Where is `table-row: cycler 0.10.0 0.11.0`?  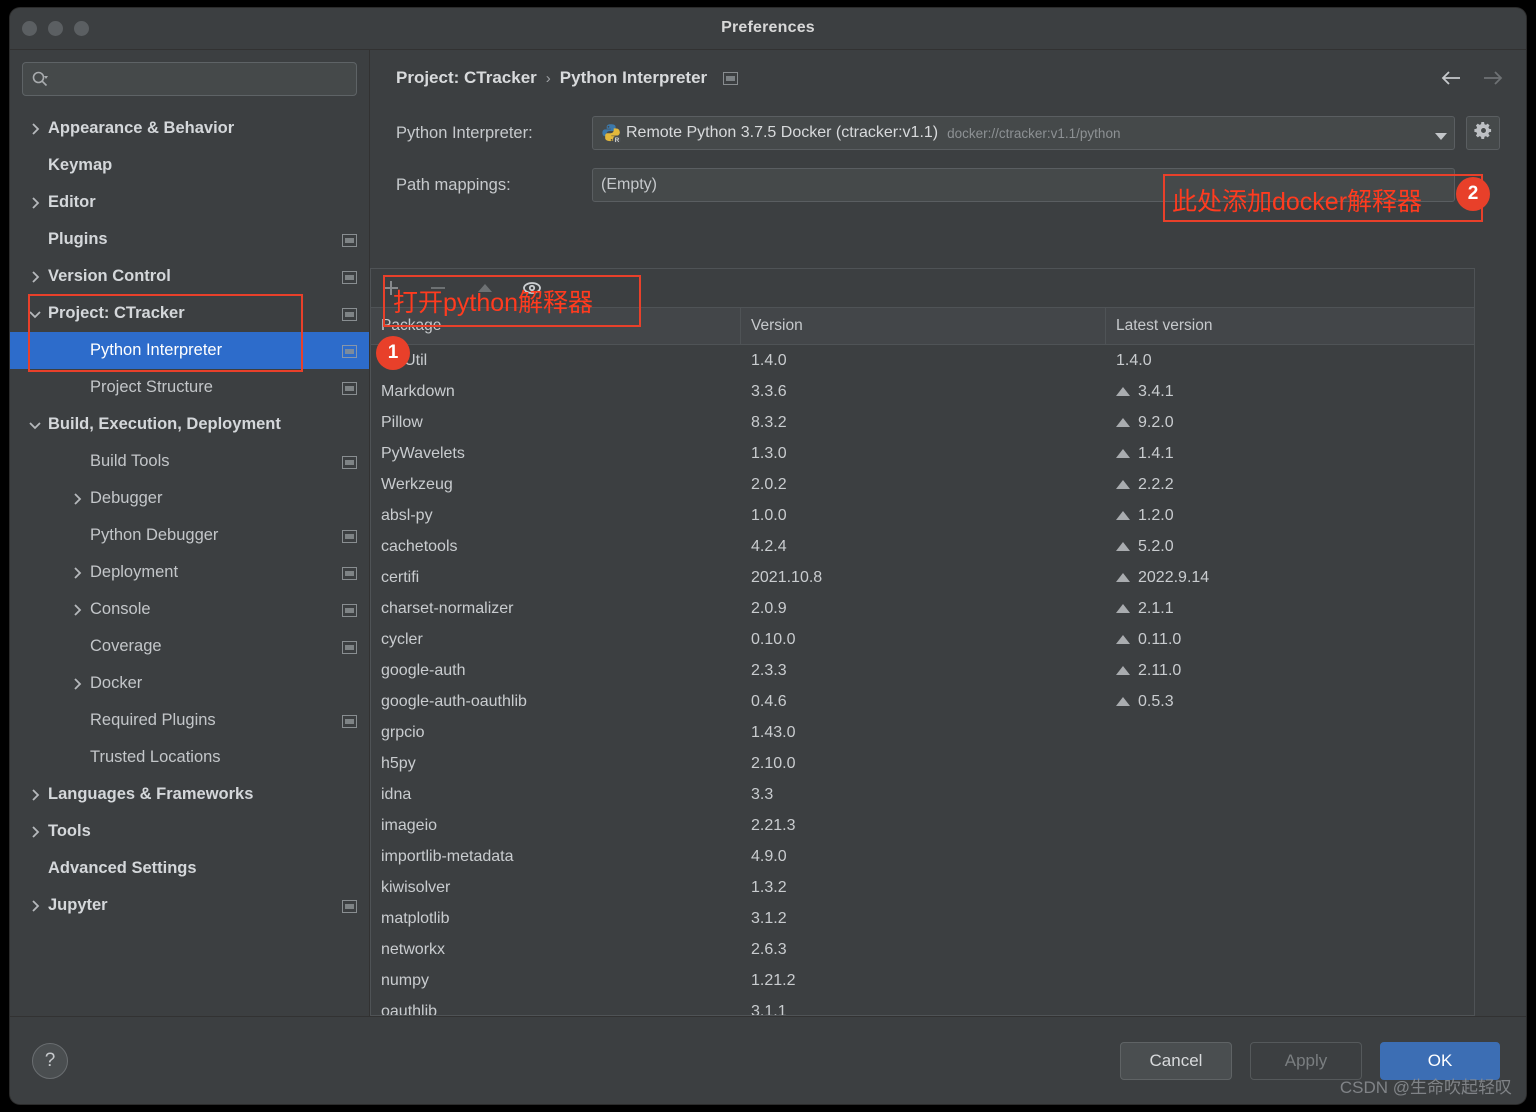
table-row: cycler 0.10.0 0.11.0 is located at coordinates (922, 639).